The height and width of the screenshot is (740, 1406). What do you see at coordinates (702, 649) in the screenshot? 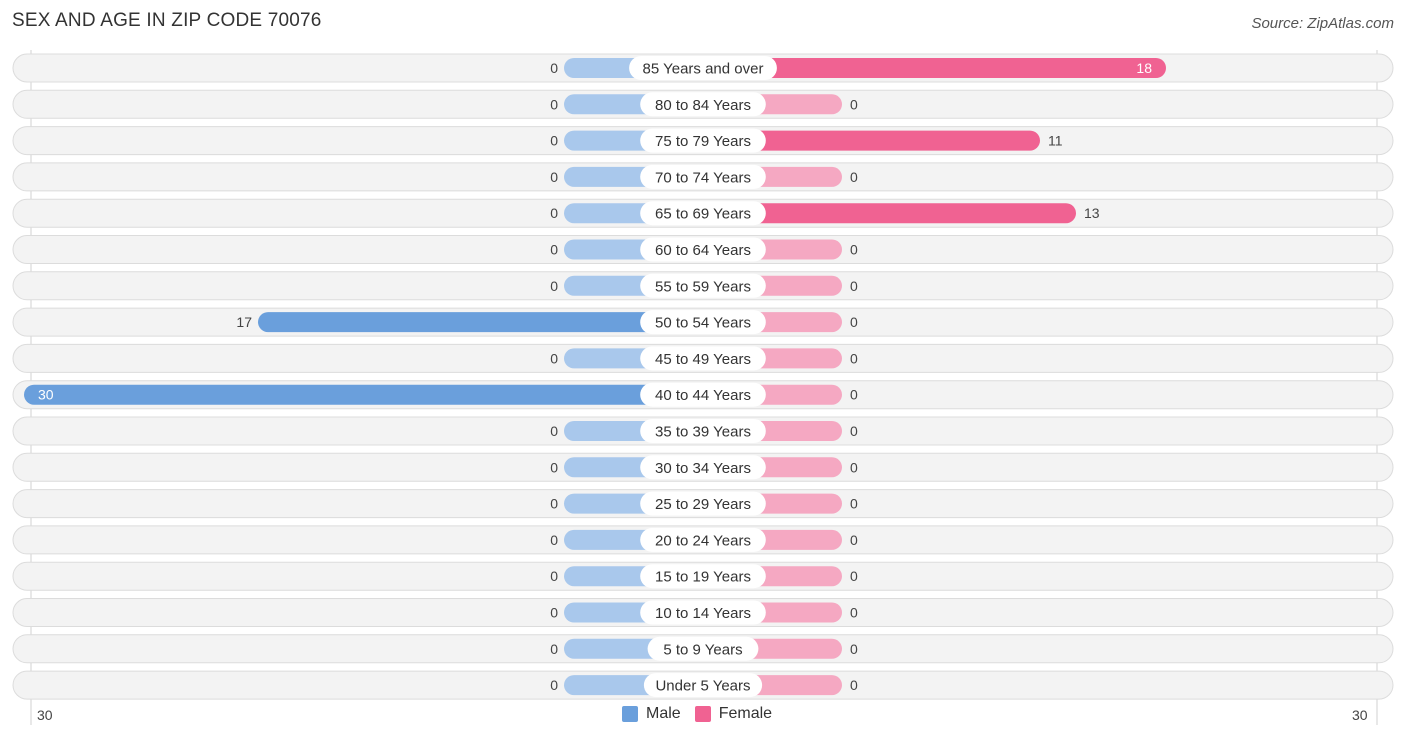
I see `category-label: 5 to 9 Years` at bounding box center [702, 649].